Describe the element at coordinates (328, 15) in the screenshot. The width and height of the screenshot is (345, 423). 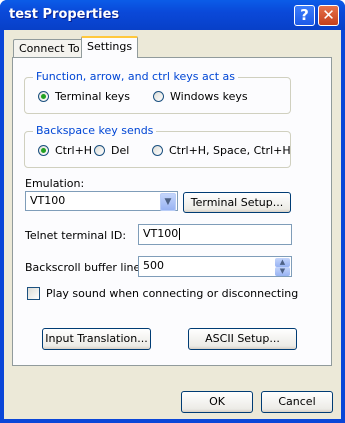
I see `close-button: ✕` at that location.